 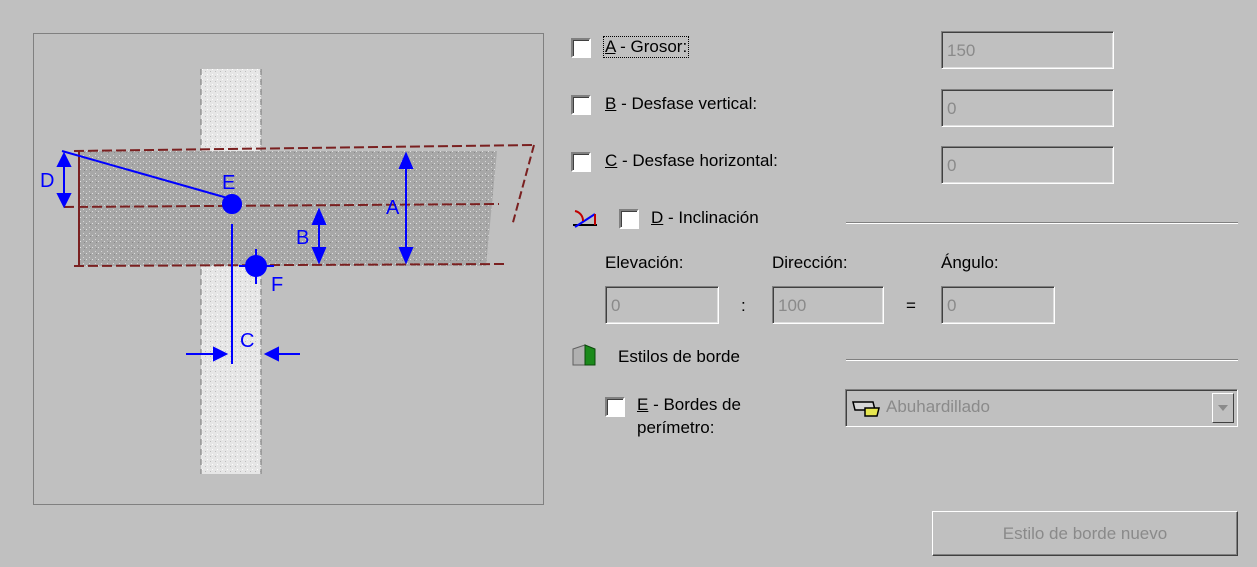 I want to click on edge-styles-title: Estilos de borde, so click(x=679, y=356).